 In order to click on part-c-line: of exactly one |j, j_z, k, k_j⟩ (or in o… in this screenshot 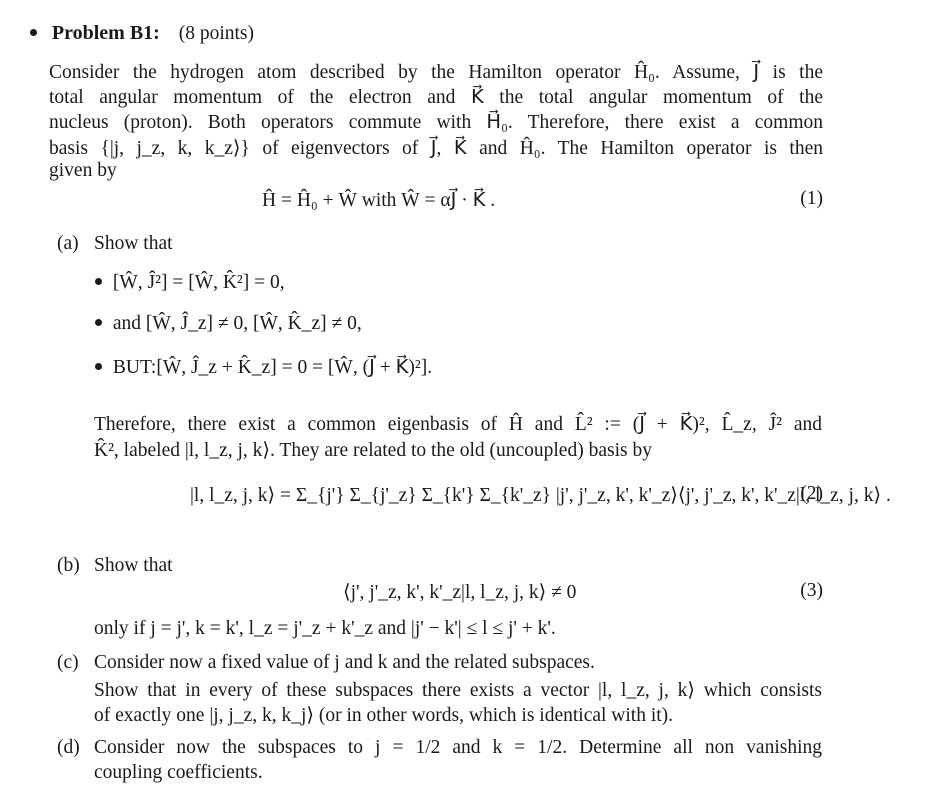, I will do `click(384, 715)`.